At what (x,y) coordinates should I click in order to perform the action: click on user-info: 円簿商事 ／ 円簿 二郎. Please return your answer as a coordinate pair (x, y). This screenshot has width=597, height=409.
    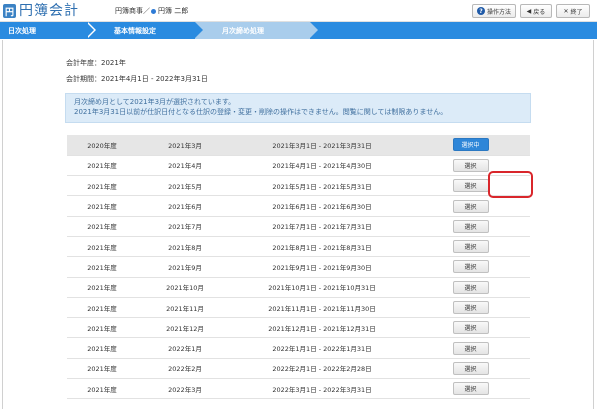
    Looking at the image, I should click on (151, 11).